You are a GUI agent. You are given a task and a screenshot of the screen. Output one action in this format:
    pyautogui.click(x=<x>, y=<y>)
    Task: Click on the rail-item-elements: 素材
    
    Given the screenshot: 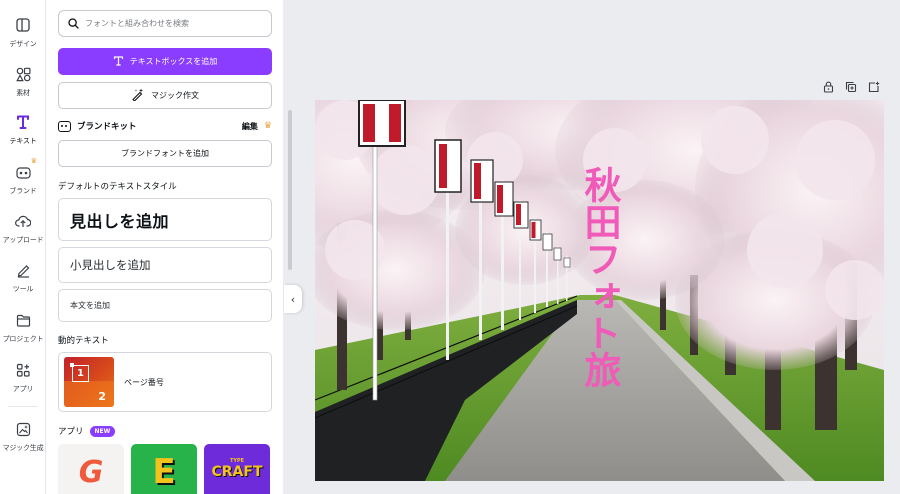 What is the action you would take?
    pyautogui.click(x=23, y=84)
    